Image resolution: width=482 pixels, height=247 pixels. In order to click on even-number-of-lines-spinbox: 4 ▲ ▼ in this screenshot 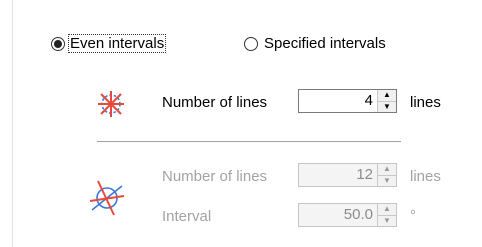, I will do `click(347, 101)`.